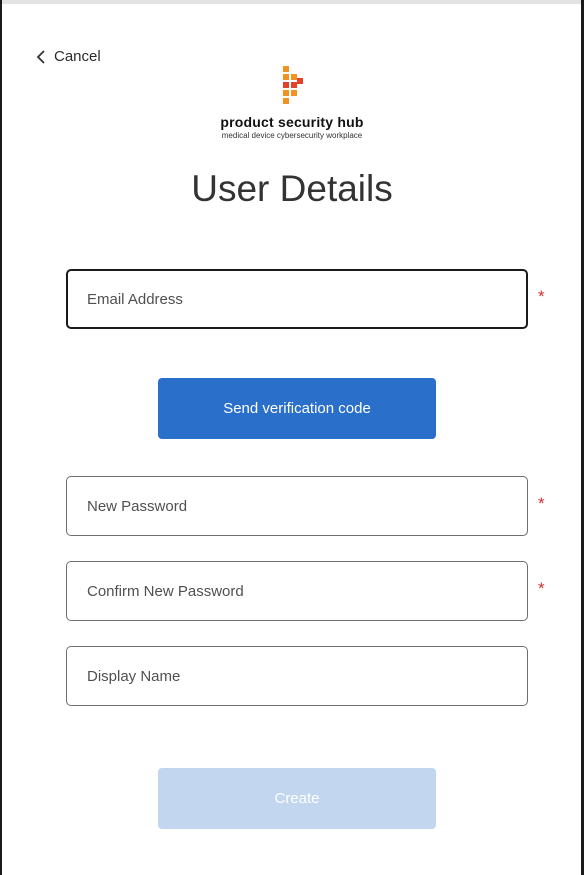 The image size is (584, 875). Describe the element at coordinates (297, 408) in the screenshot. I see `send-verification-code-button: Send verification code` at that location.